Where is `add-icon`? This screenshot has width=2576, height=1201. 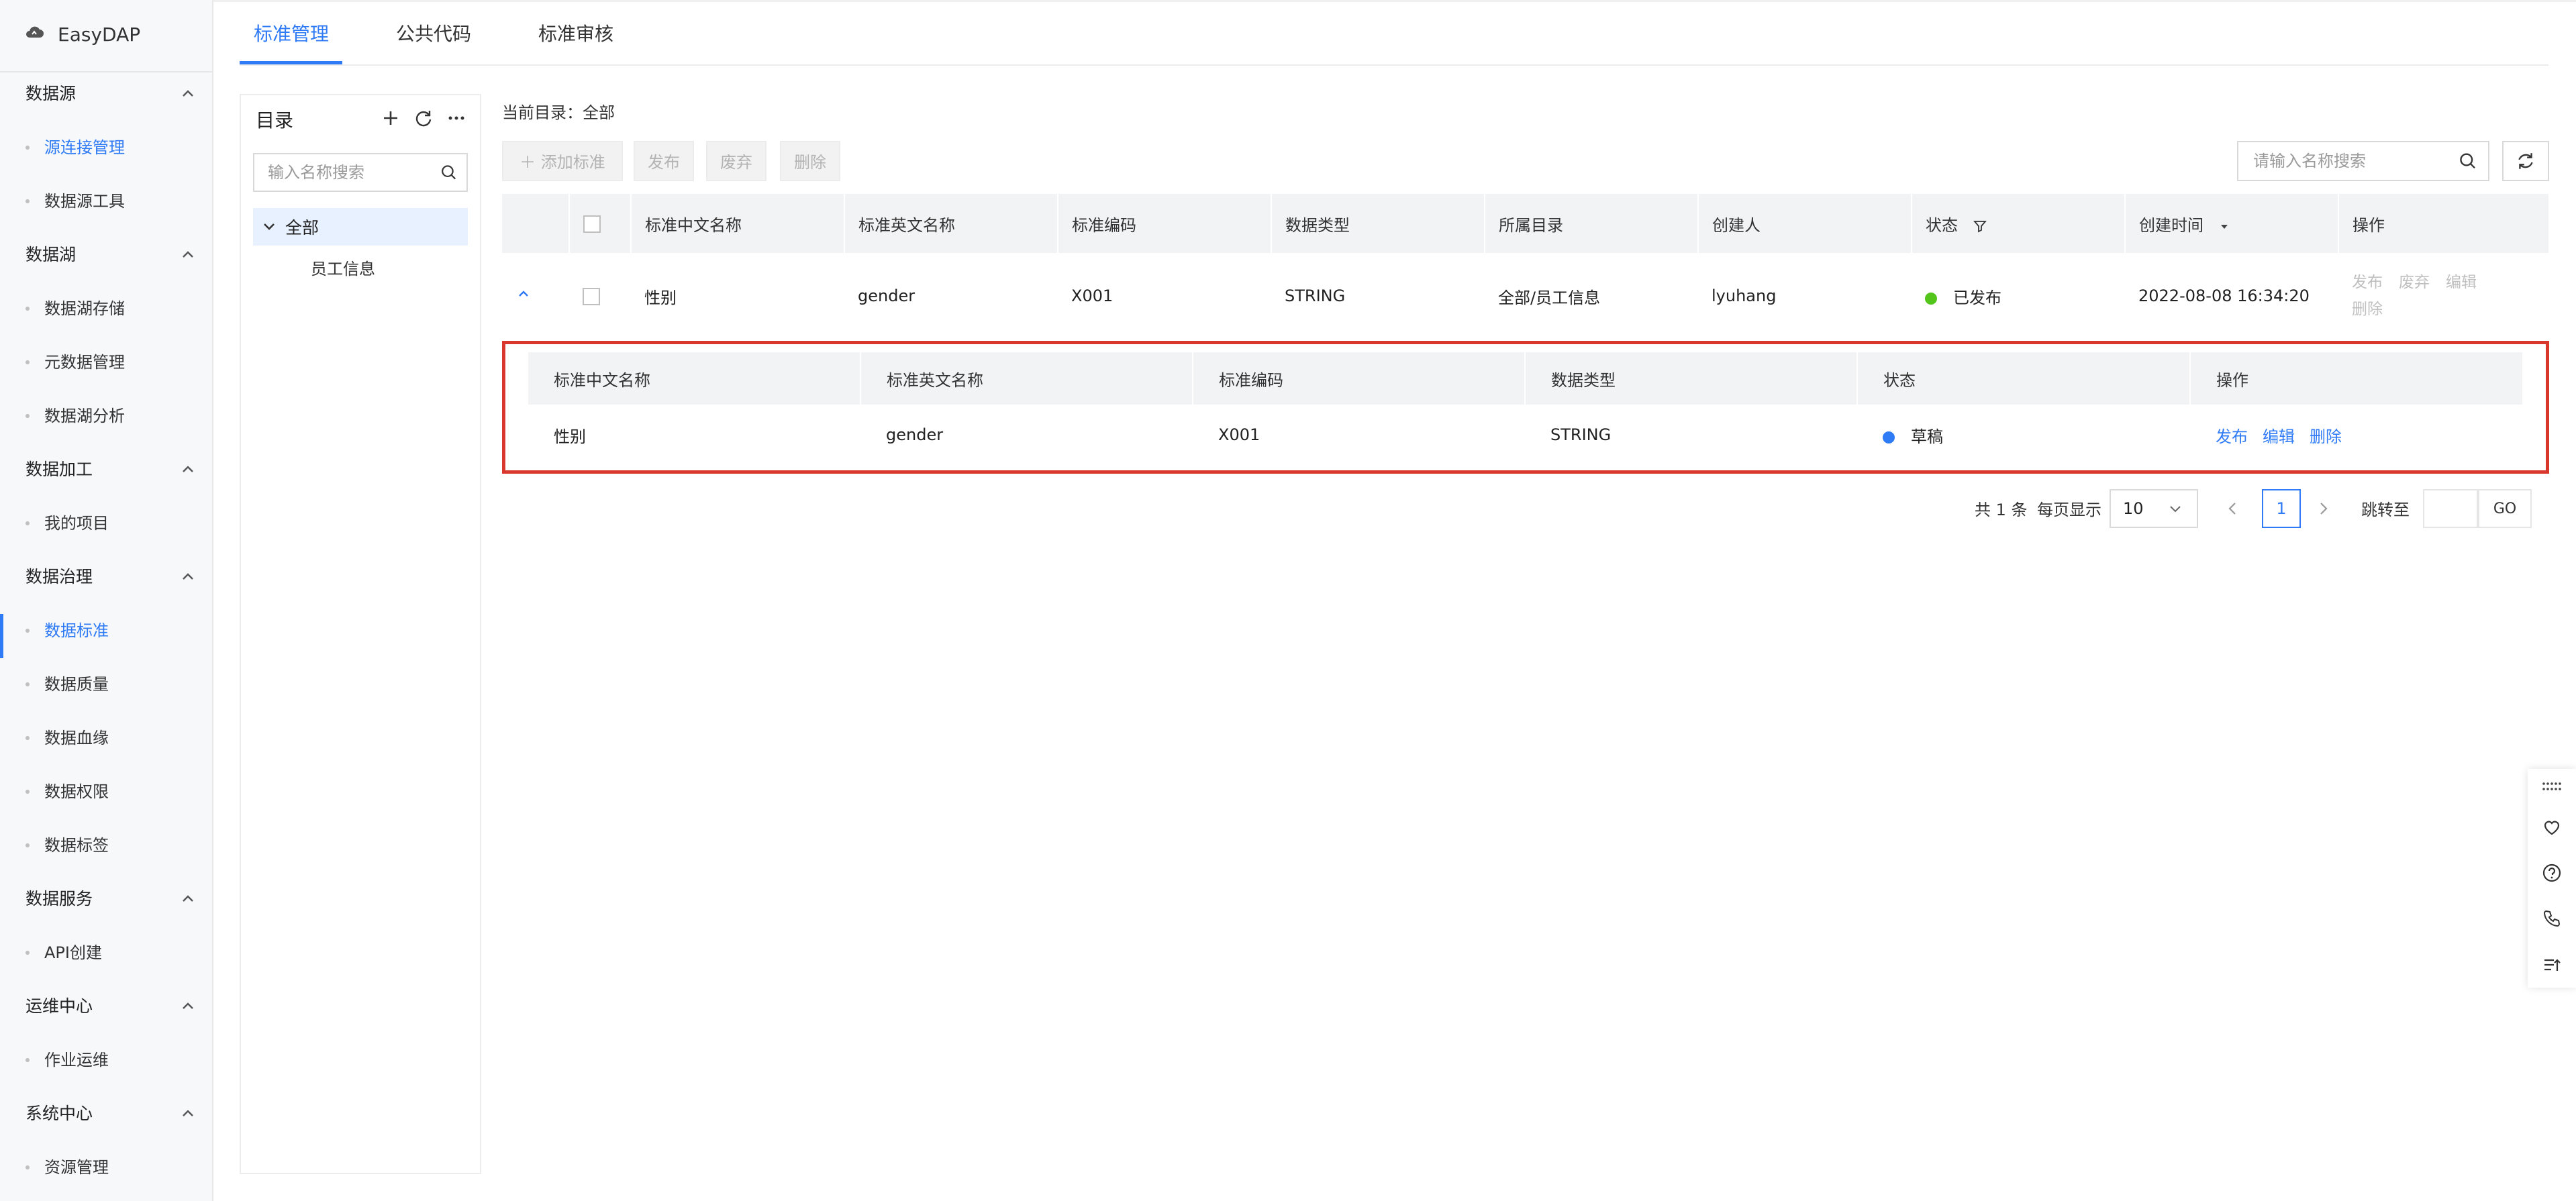
add-icon is located at coordinates (390, 118).